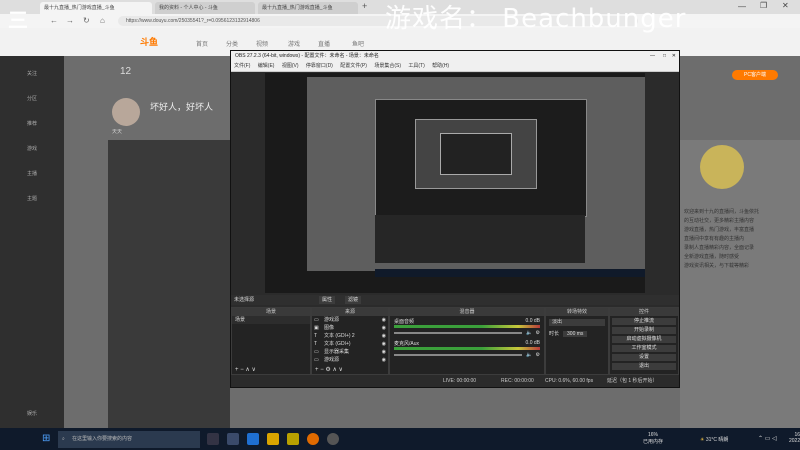 Image resolution: width=800 pixels, height=450 pixels. What do you see at coordinates (350, 352) in the screenshot?
I see `source-item: ▭ 显示器采集 ◉` at bounding box center [350, 352].